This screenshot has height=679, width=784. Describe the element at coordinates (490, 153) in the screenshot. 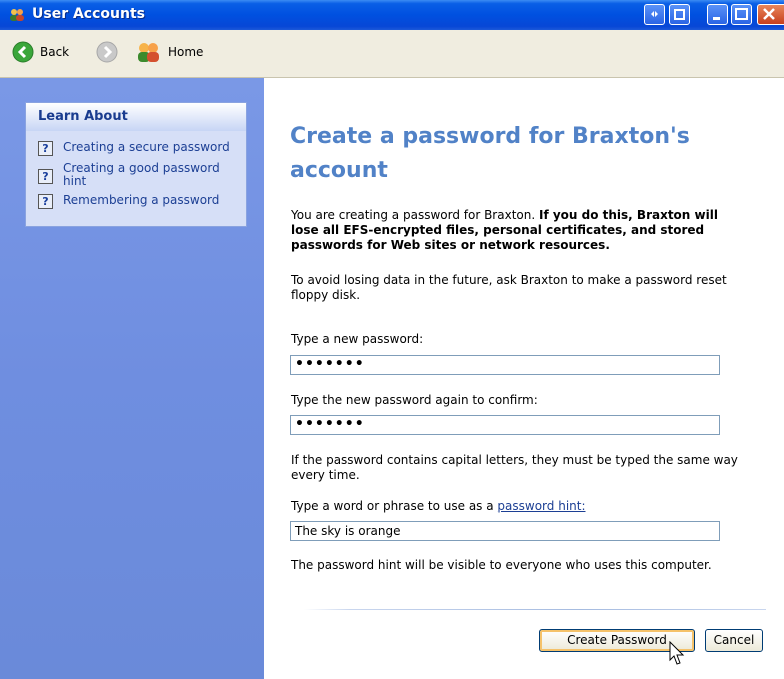

I see `page-title: Create a password for Braxton's account` at that location.